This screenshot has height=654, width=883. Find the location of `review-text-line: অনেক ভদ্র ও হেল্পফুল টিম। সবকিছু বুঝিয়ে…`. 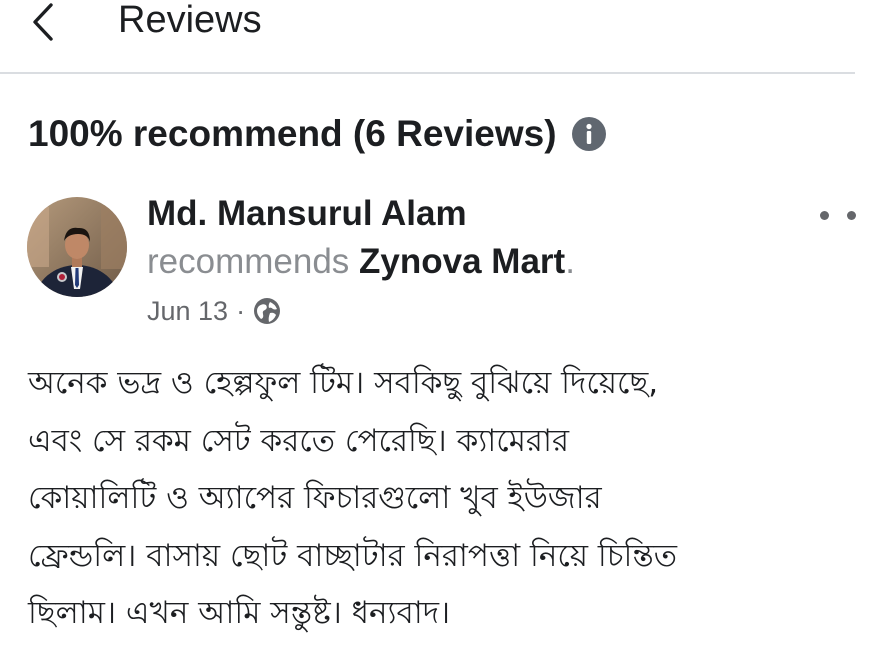

review-text-line: অনেক ভদ্র ও হেল্পফুল টিম। সবকিছু বুঝিয়ে… is located at coordinates (343, 383).